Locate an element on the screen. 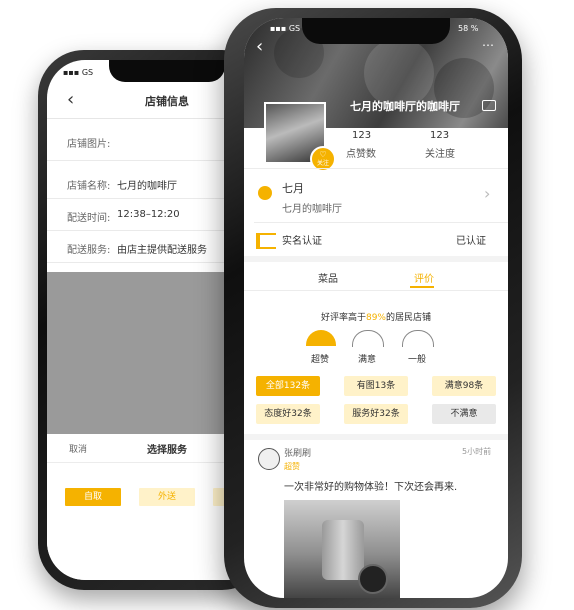  verify-label: 实名认证 is located at coordinates (302, 241).